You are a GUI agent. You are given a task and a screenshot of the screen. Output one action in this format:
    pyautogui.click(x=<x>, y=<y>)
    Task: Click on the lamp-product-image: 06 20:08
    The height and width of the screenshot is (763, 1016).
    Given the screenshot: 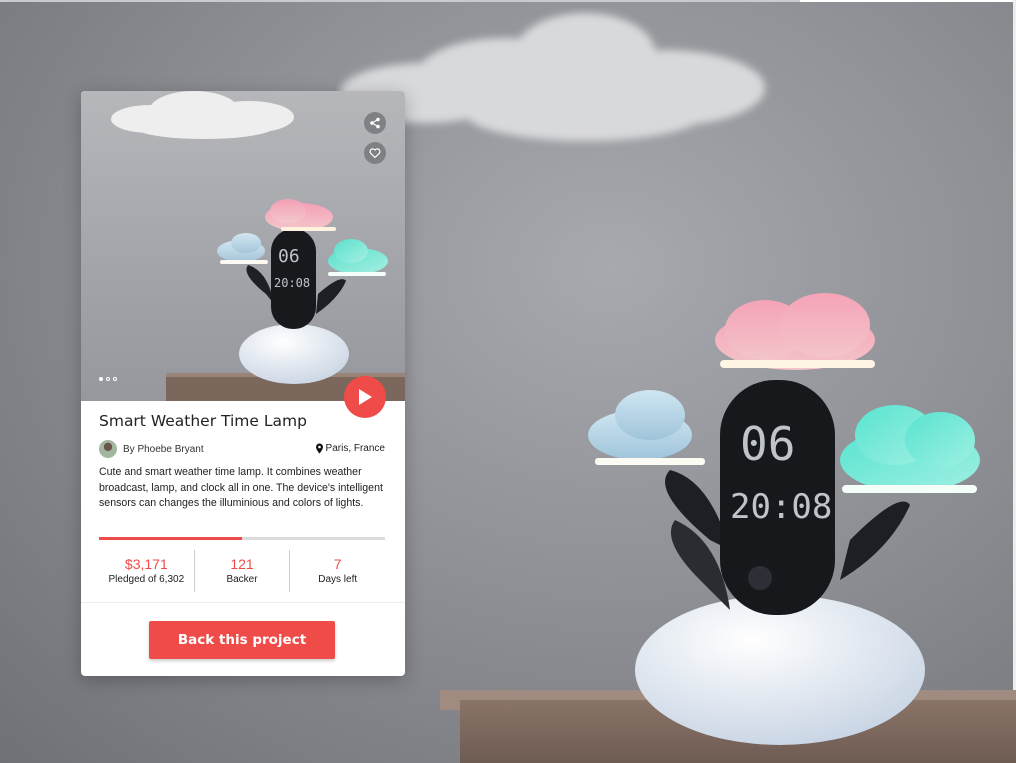 What is the action you would take?
    pyautogui.click(x=302, y=291)
    